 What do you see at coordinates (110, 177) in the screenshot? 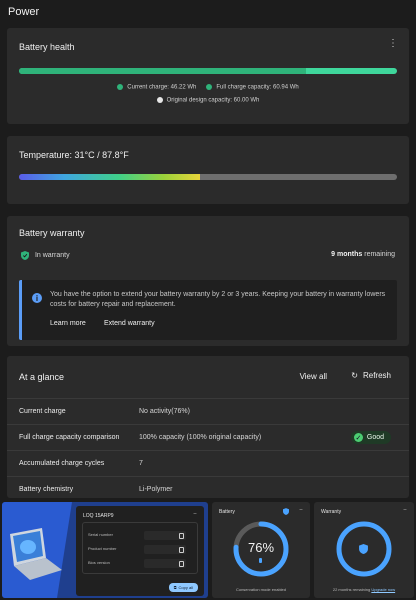
I see `temperature-bar-fill` at bounding box center [110, 177].